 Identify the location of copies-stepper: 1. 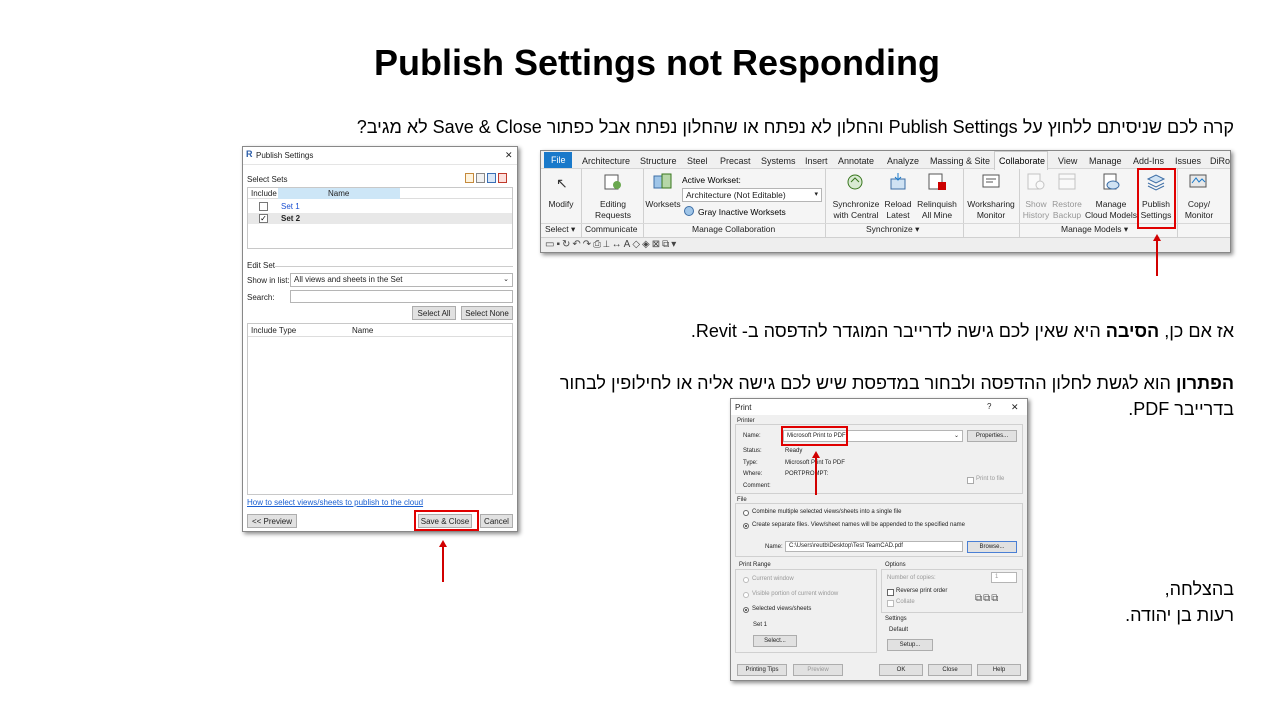
(1004, 577).